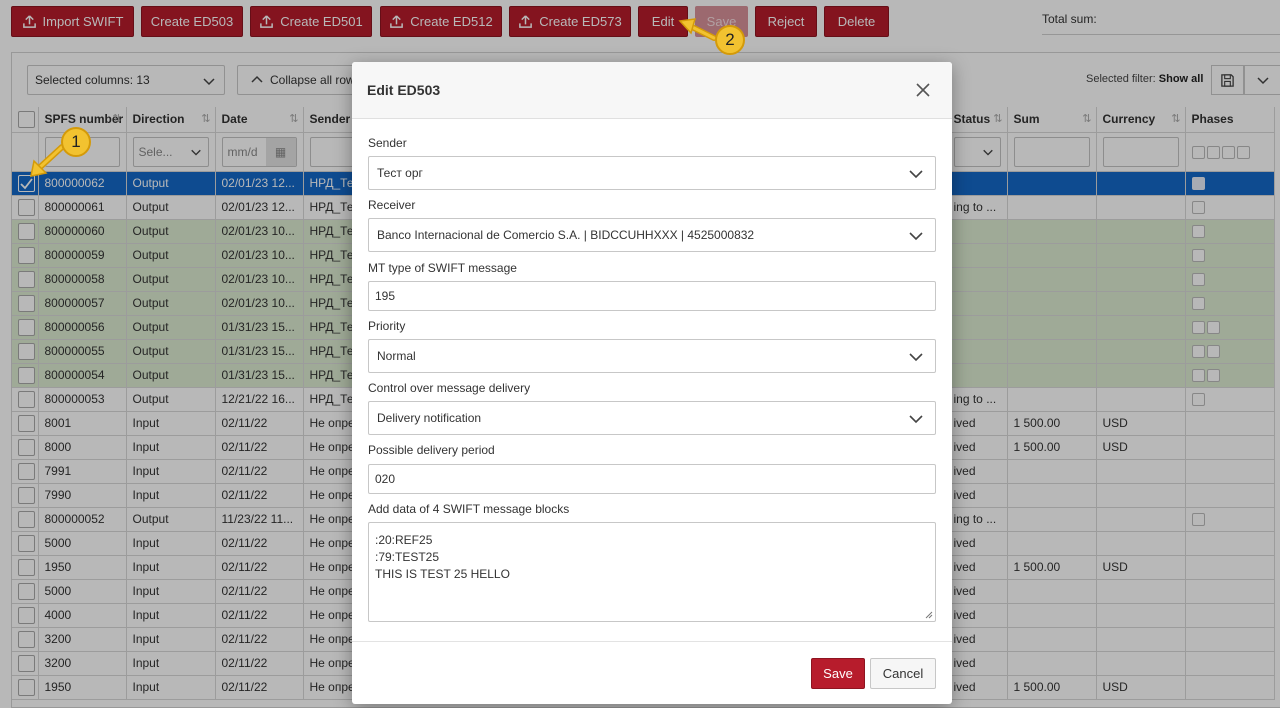 The image size is (1280, 708). Describe the element at coordinates (407, 557) in the screenshot. I see `swift-block-line: :79:TEST25` at that location.